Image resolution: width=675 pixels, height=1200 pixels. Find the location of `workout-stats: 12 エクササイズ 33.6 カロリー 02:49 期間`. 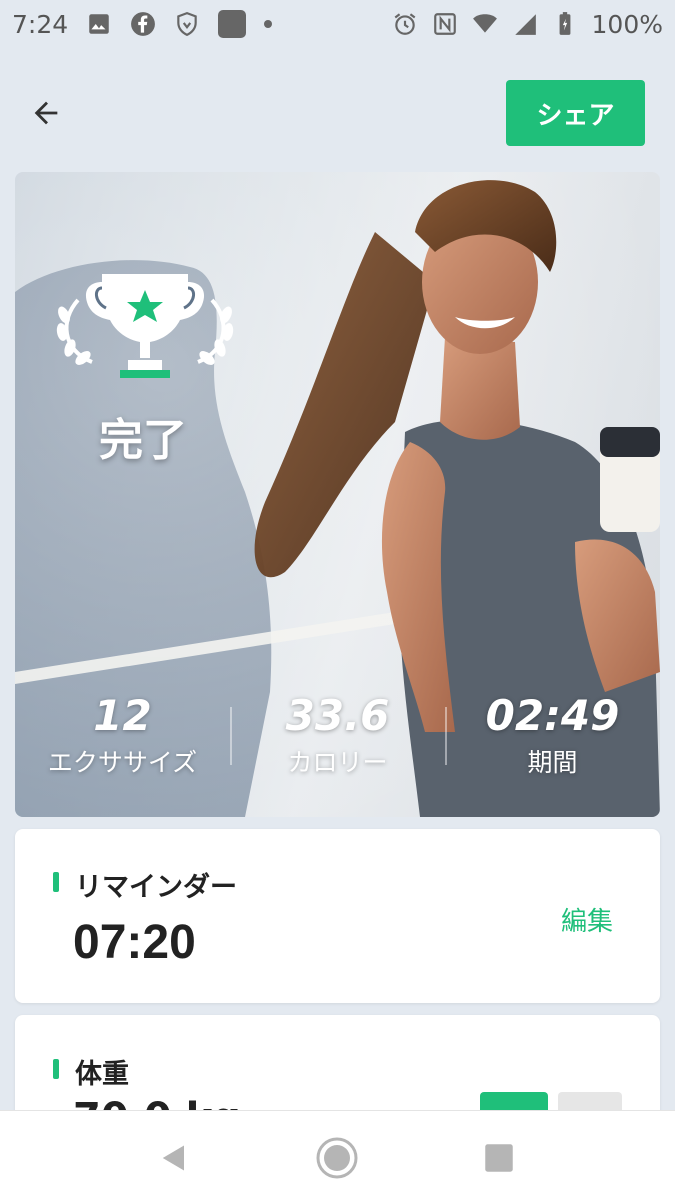

workout-stats: 12 エクササイズ 33.6 カロリー 02:49 期間 is located at coordinates (337, 742).